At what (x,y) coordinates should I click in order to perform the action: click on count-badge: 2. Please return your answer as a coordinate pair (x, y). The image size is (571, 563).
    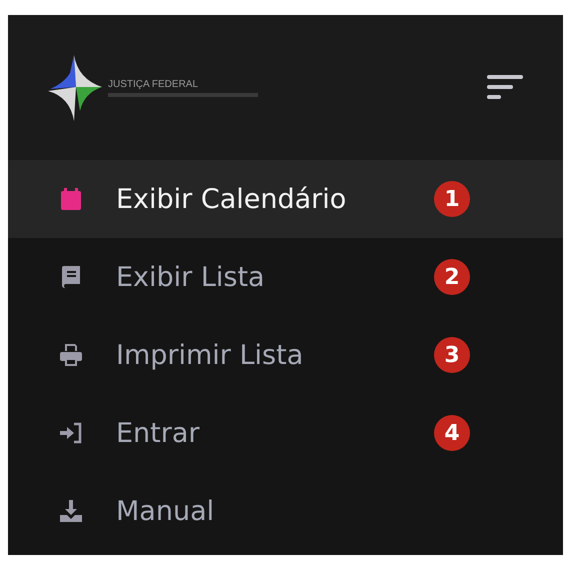
    Looking at the image, I should click on (452, 277).